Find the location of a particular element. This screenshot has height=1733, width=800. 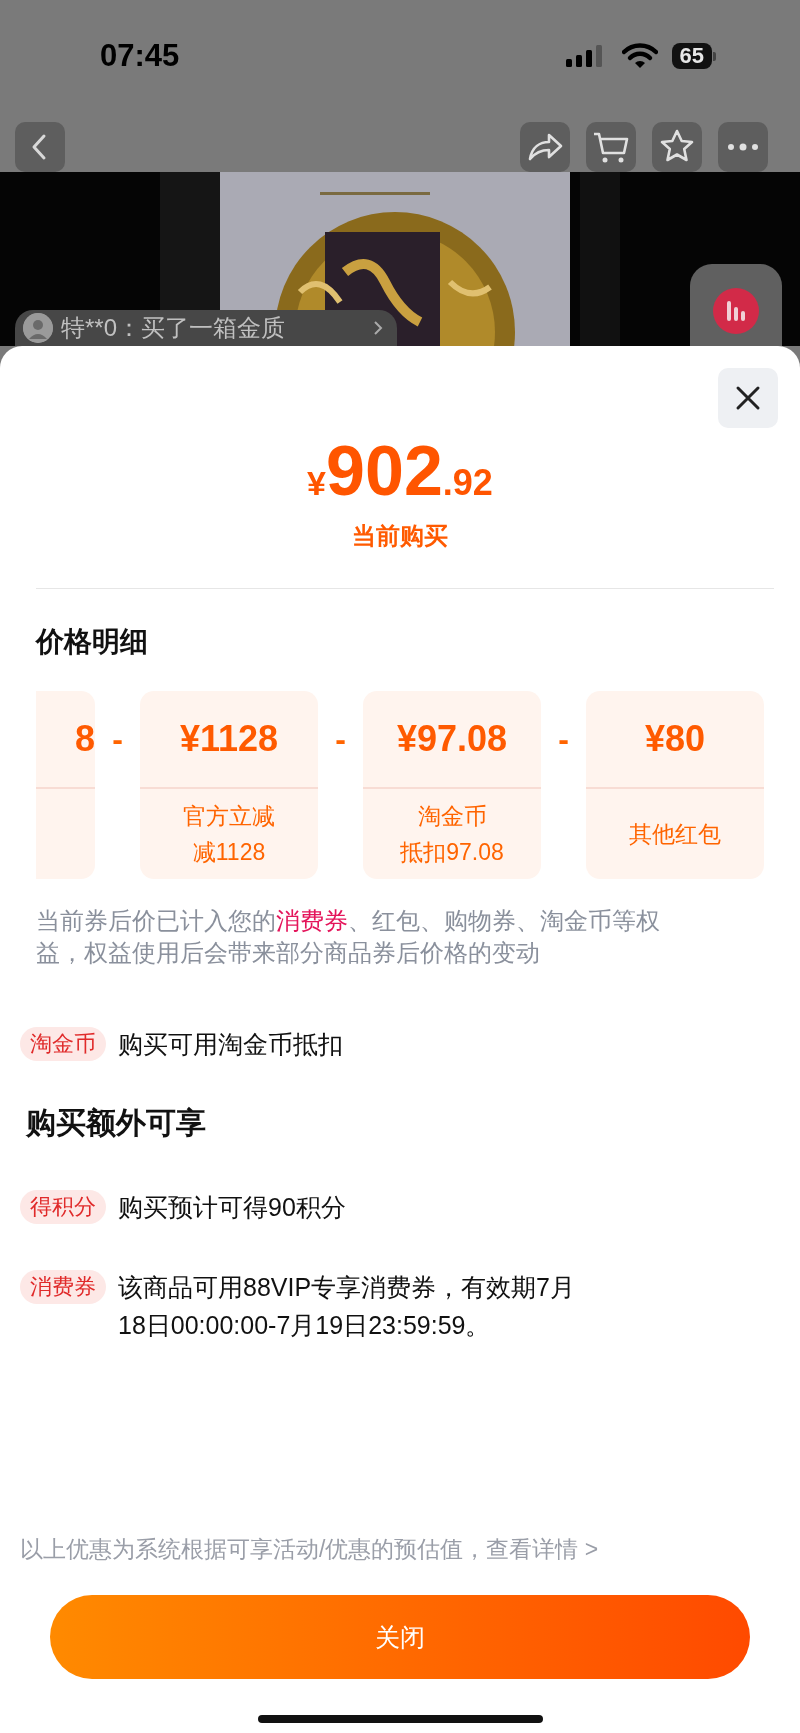

card-amount: ¥97.08 is located at coordinates (452, 739).